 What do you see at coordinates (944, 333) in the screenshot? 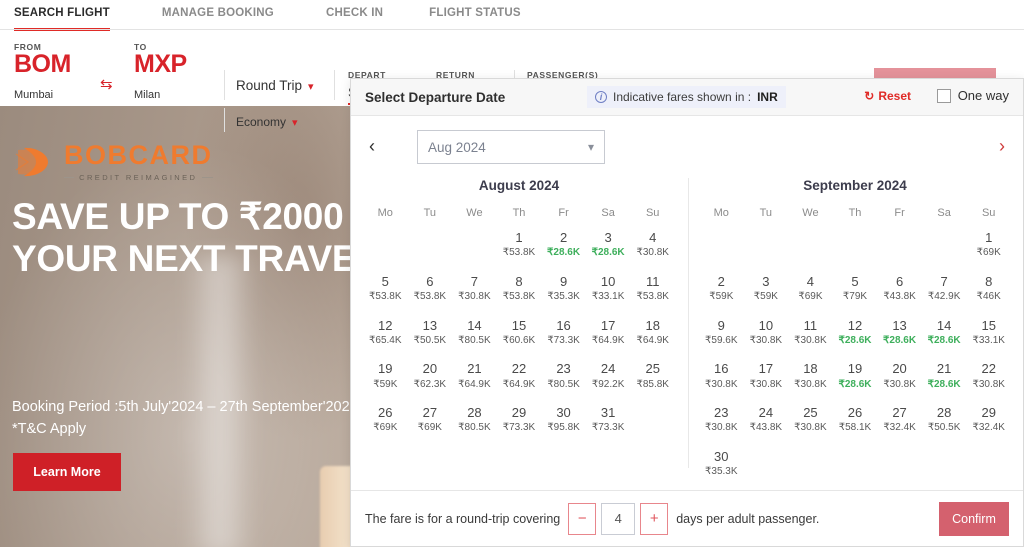
I see `day-cell: 14 ₹28.6K` at bounding box center [944, 333].